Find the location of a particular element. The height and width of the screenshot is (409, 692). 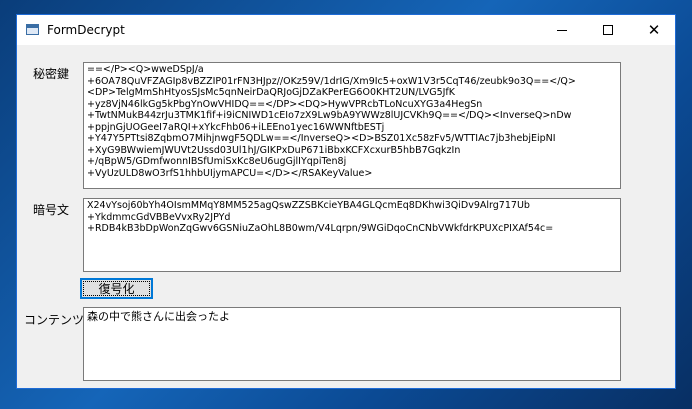

close-button: ✕ is located at coordinates (654, 30).